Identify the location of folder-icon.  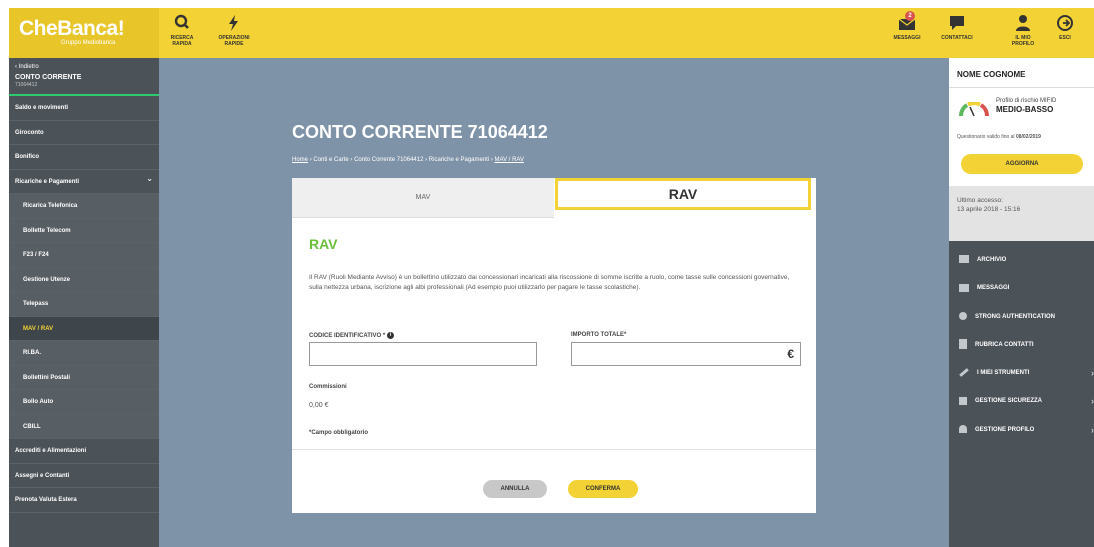
(964, 259).